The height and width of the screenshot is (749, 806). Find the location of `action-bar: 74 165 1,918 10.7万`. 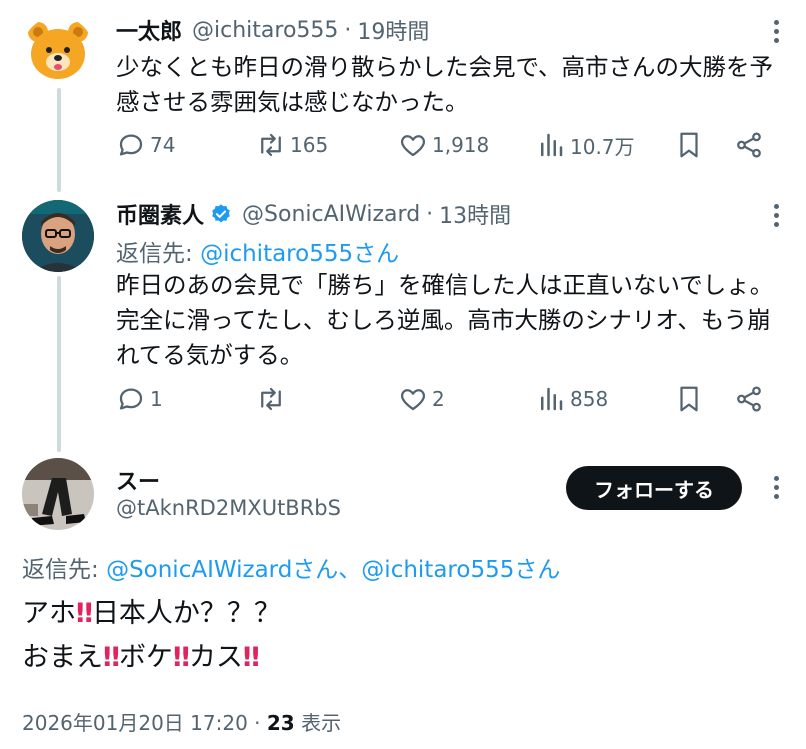

action-bar: 74 165 1,918 10.7万 is located at coordinates (446, 150).